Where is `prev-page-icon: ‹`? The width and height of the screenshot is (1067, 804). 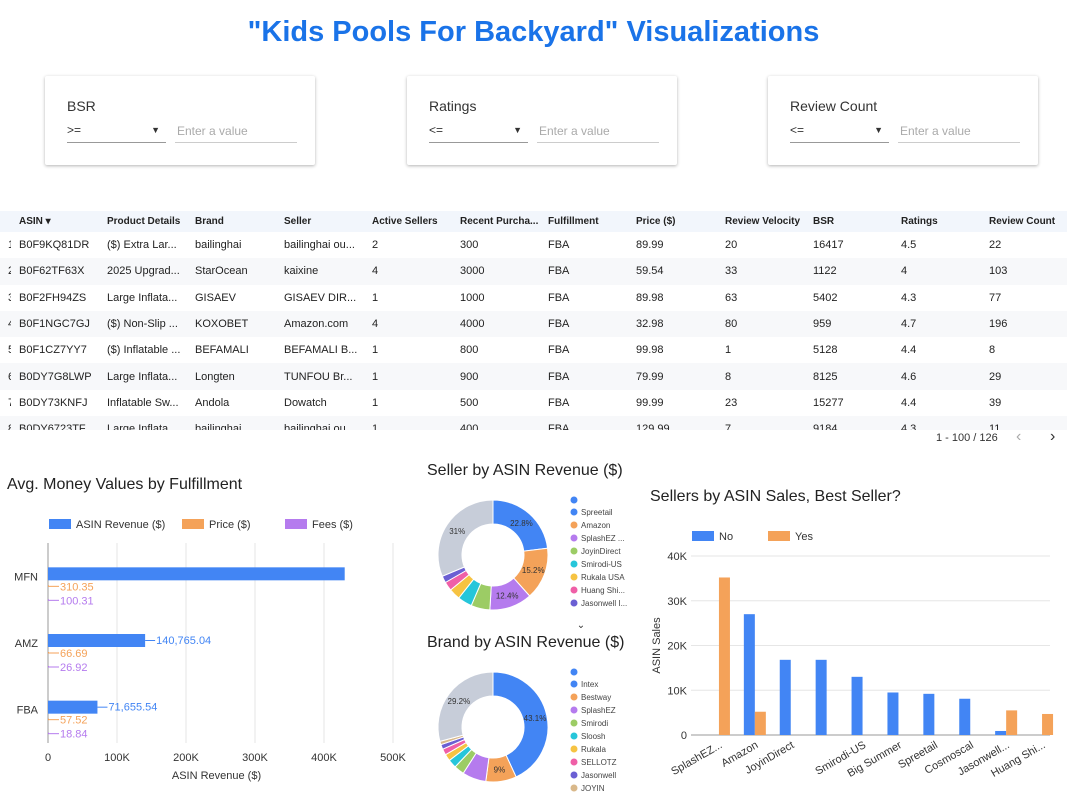
prev-page-icon: ‹ is located at coordinates (1018, 437).